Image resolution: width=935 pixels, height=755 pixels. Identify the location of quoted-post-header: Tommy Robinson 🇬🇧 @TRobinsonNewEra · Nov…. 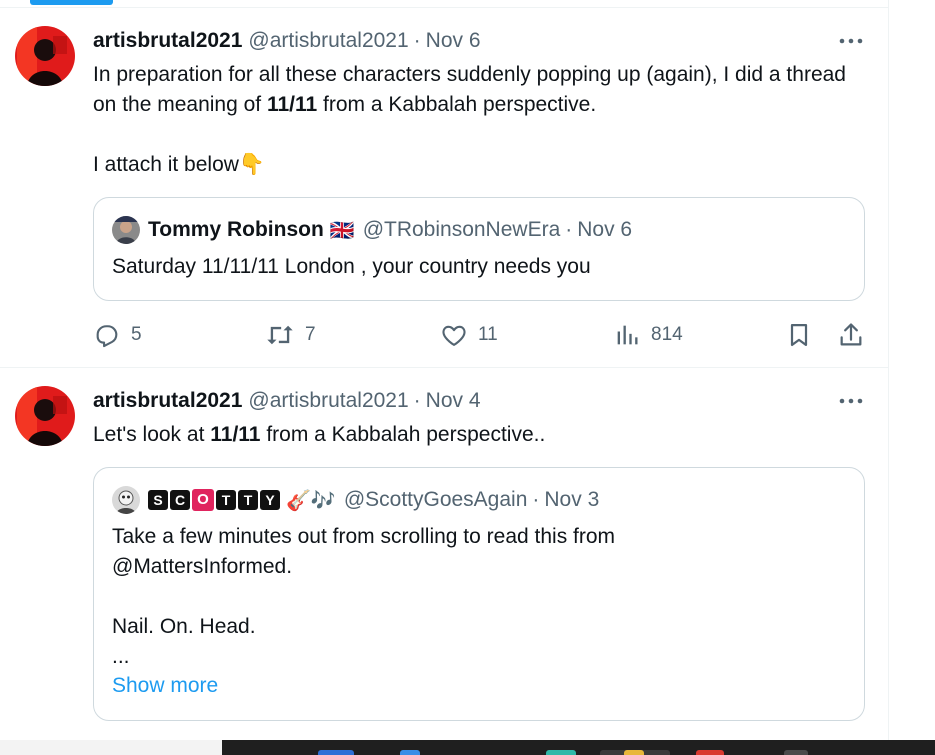
(372, 230).